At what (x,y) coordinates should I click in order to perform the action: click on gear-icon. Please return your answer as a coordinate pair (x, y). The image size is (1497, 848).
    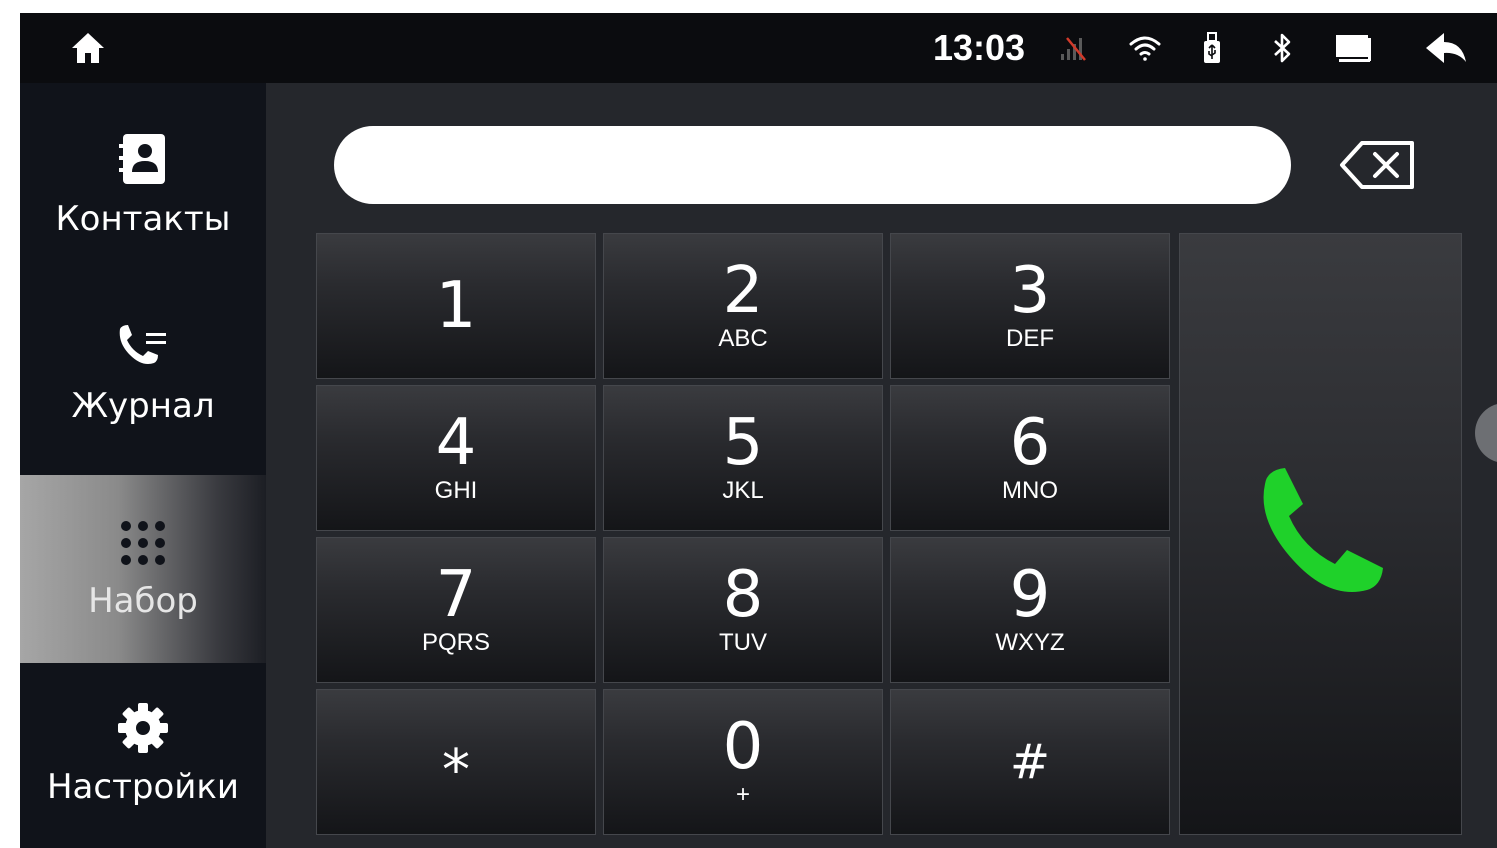
    Looking at the image, I should click on (143, 730).